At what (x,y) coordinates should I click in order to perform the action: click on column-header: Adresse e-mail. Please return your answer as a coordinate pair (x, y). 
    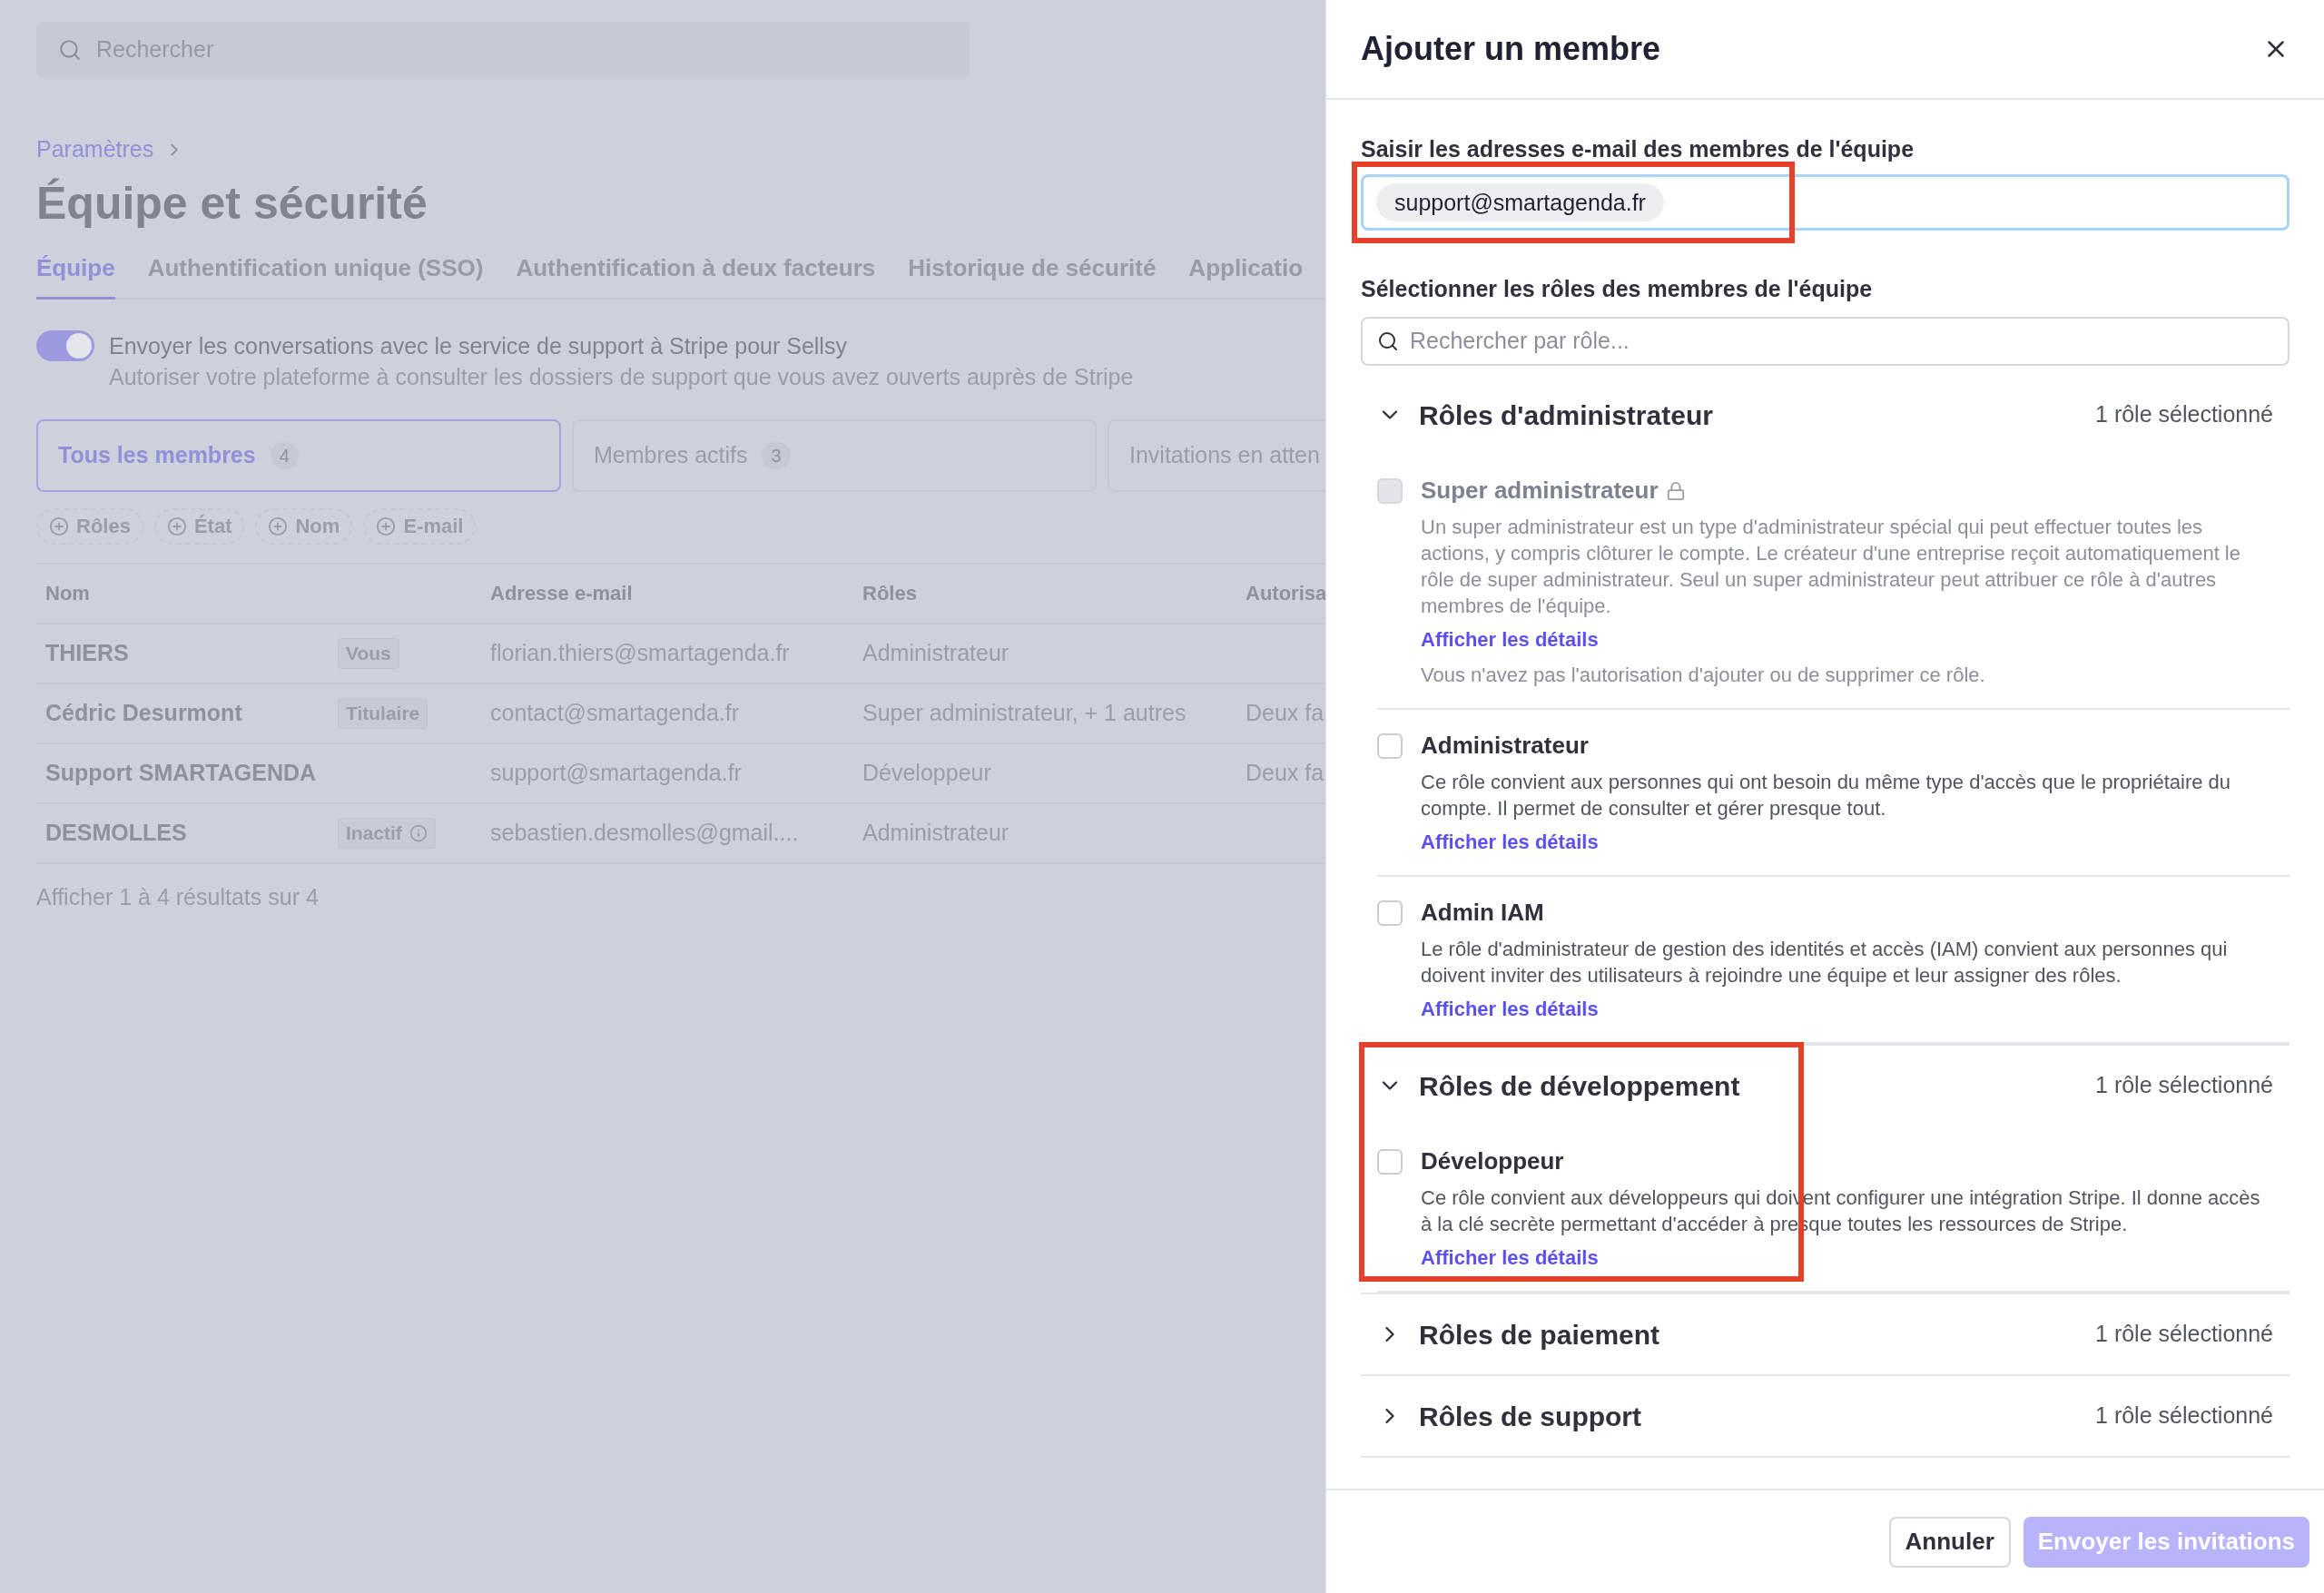
    Looking at the image, I should click on (562, 593).